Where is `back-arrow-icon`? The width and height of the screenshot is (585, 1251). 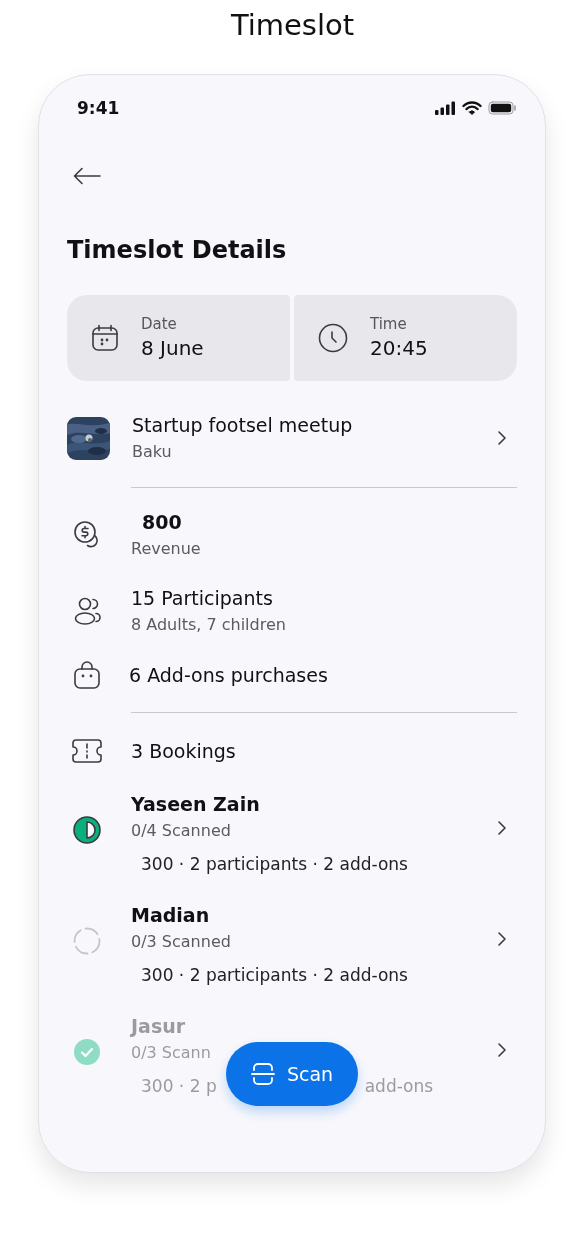 back-arrow-icon is located at coordinates (87, 176).